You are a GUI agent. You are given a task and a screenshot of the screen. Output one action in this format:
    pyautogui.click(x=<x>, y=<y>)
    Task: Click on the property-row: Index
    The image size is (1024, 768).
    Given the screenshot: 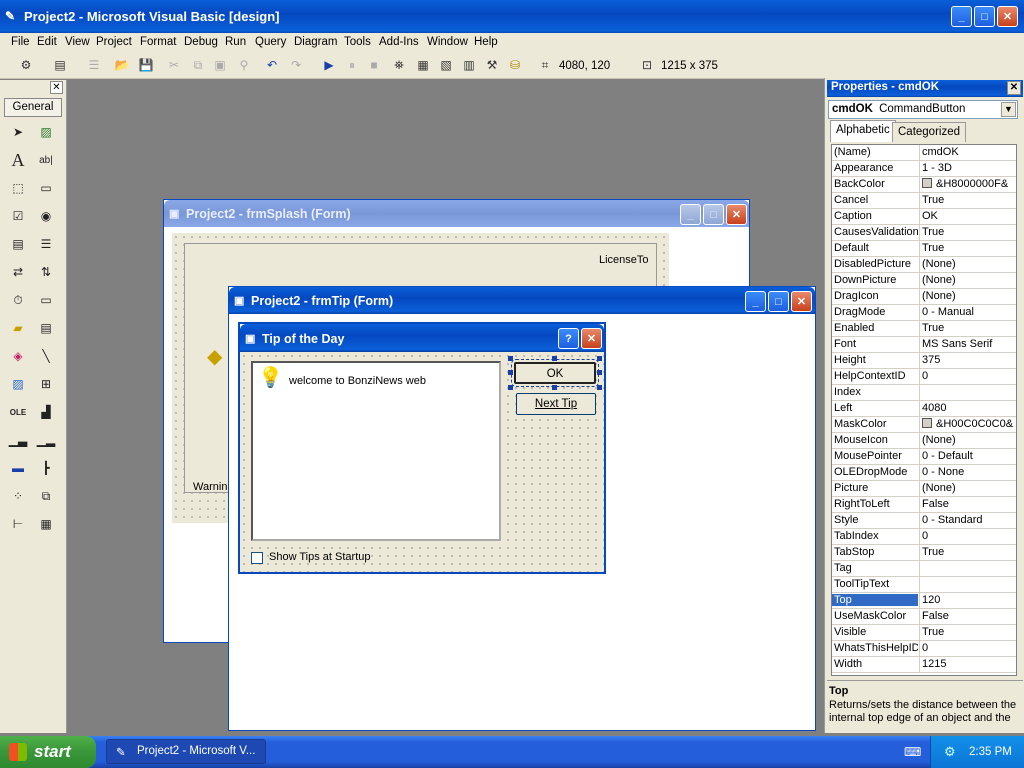 What is the action you would take?
    pyautogui.click(x=924, y=393)
    